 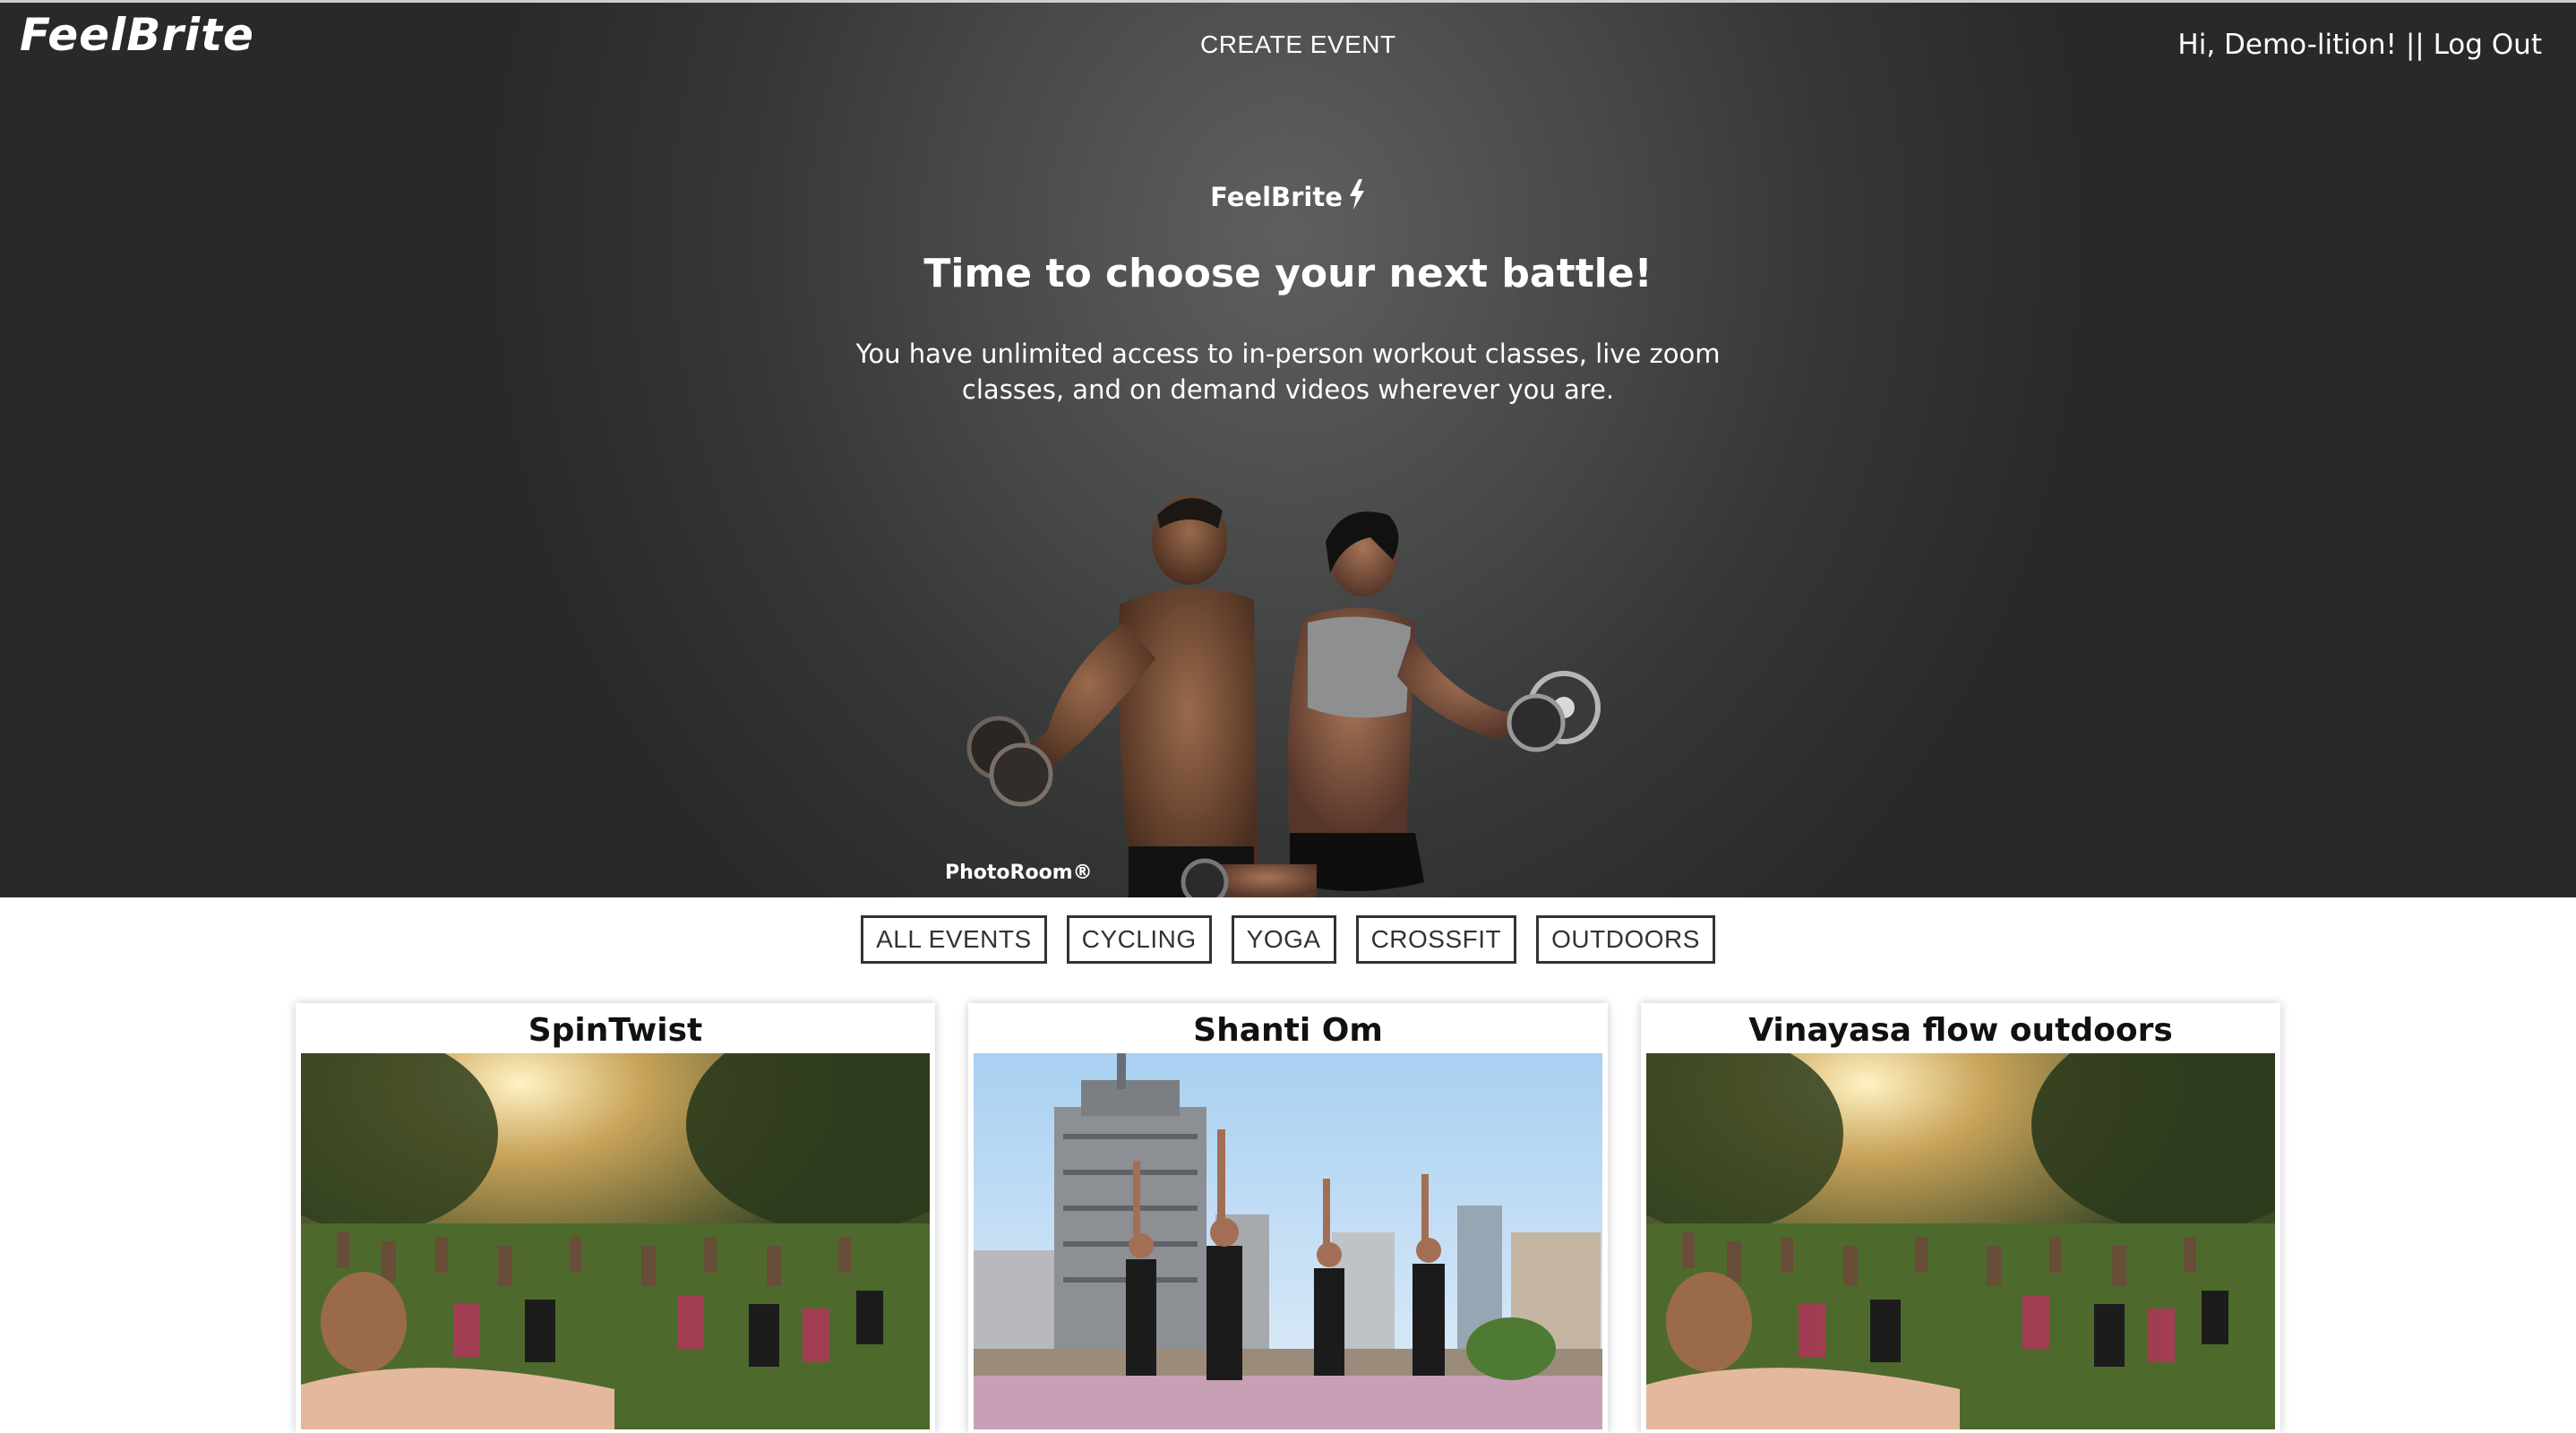 I want to click on filter-all-events-button: ALL EVENTS, so click(x=954, y=939).